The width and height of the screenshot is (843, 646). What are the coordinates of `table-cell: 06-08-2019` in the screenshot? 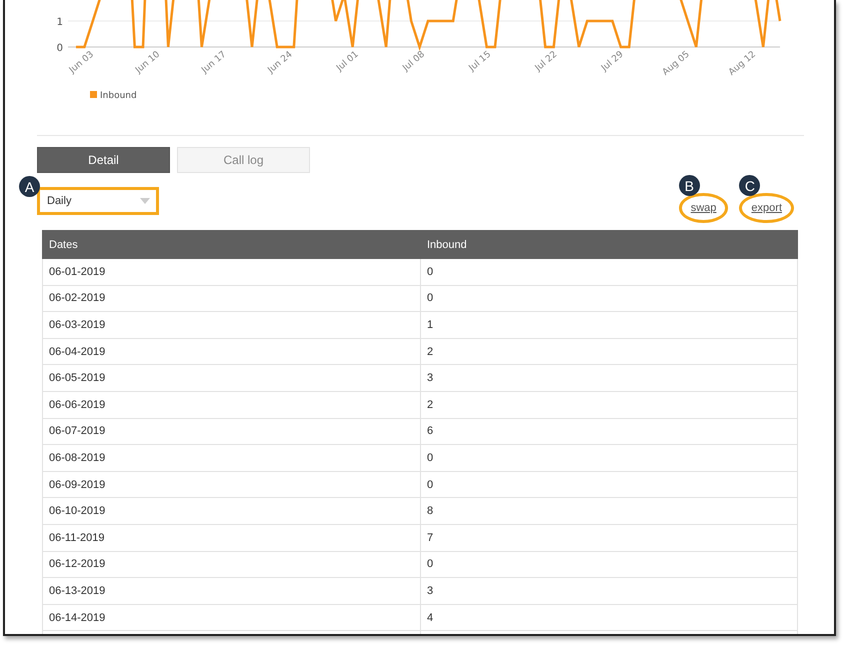 It's located at (231, 458).